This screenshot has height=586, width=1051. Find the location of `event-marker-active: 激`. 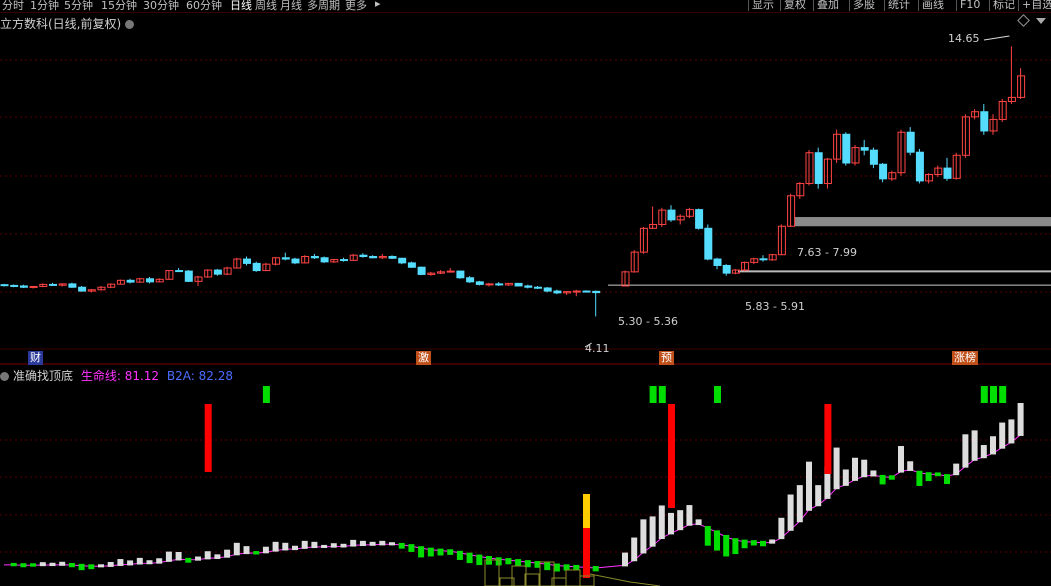

event-marker-active: 激 is located at coordinates (423, 358).